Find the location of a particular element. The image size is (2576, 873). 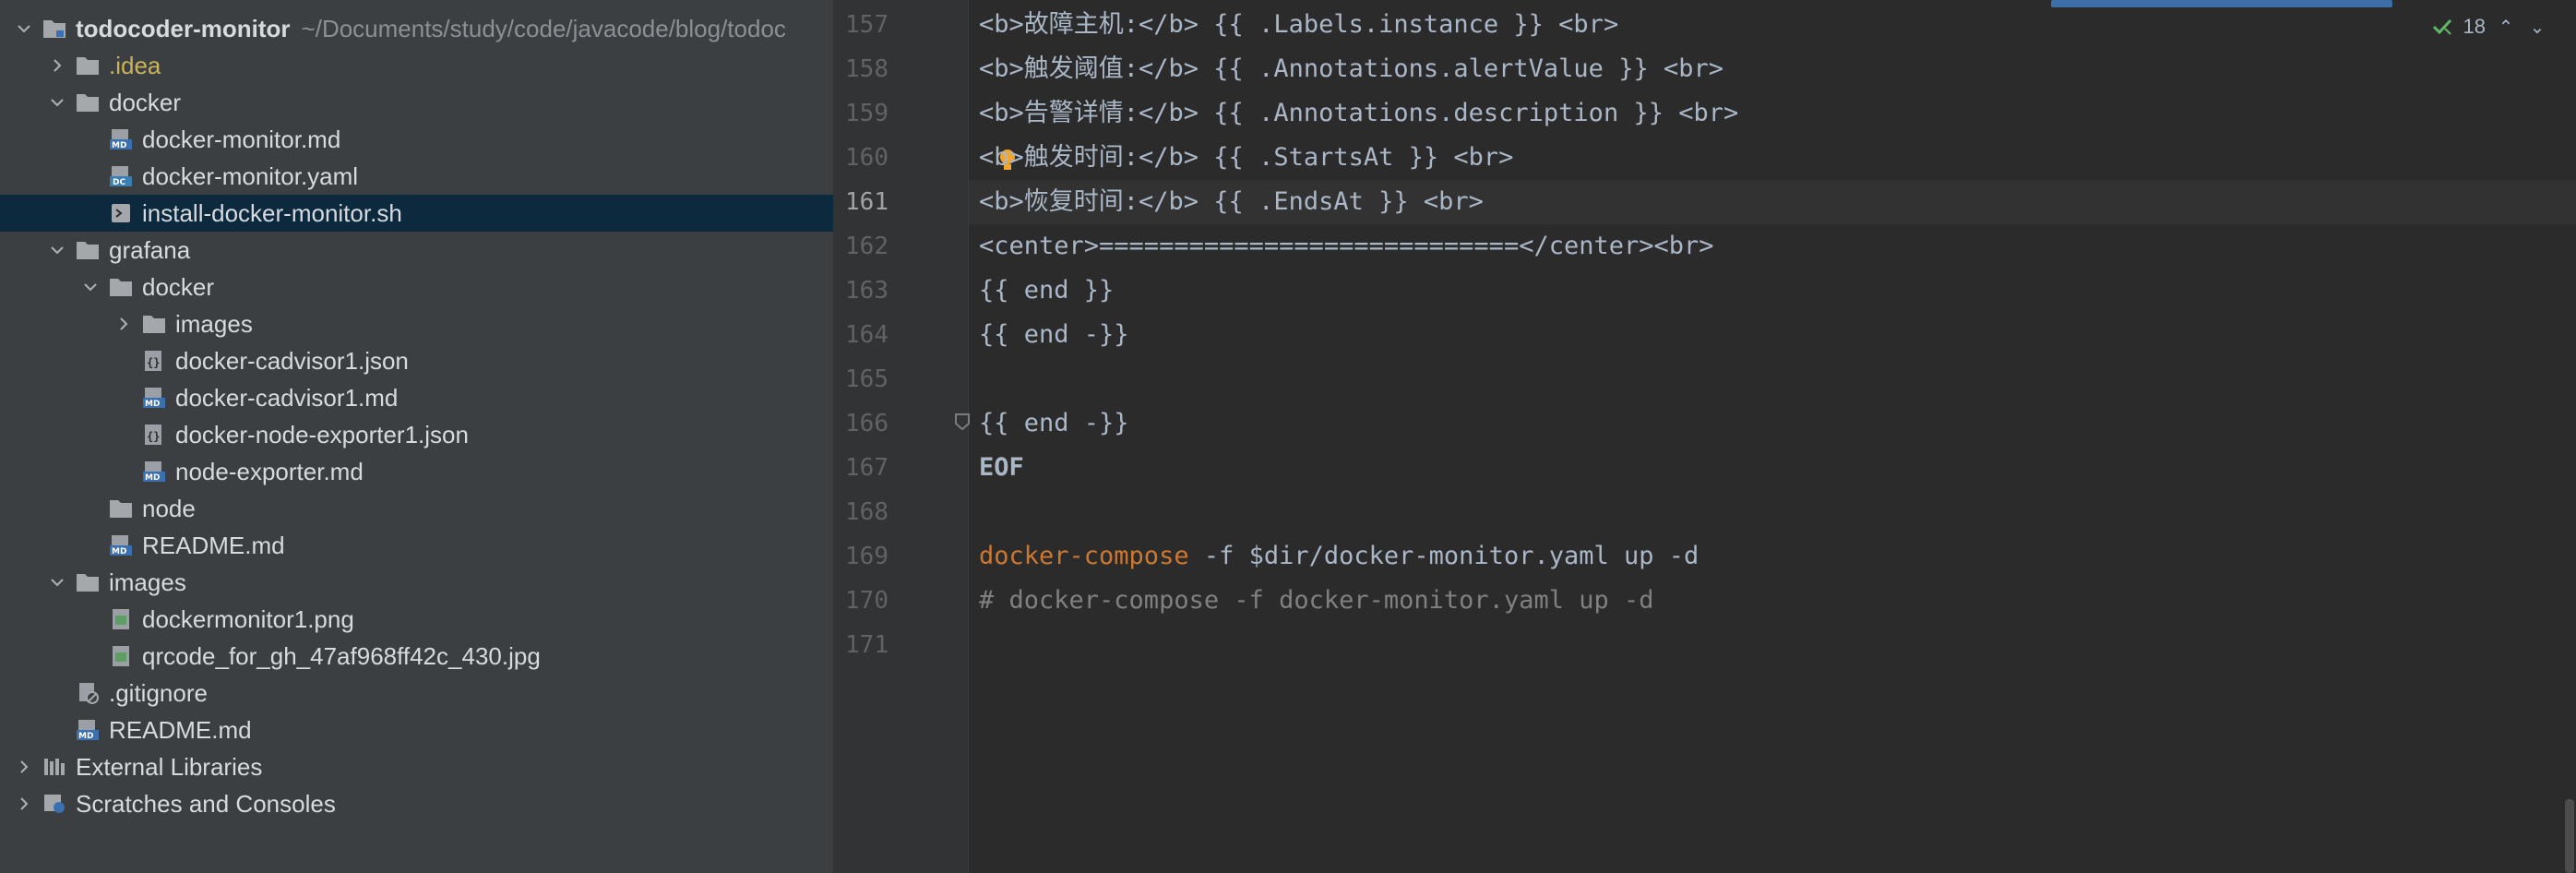

tree-label: .gitignore is located at coordinates (158, 692).